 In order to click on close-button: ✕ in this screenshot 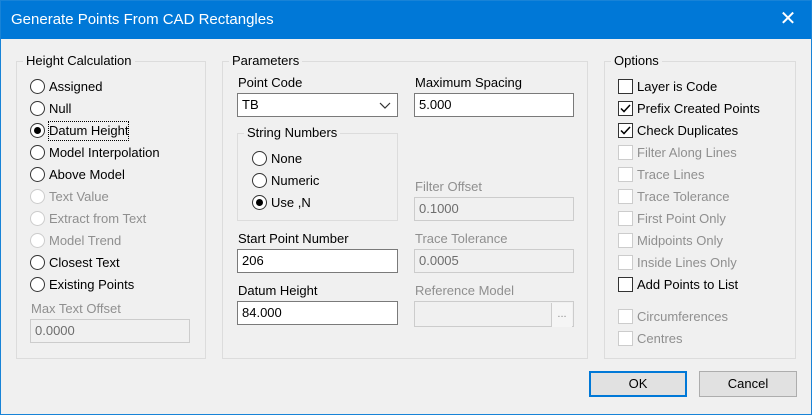, I will do `click(788, 20)`.